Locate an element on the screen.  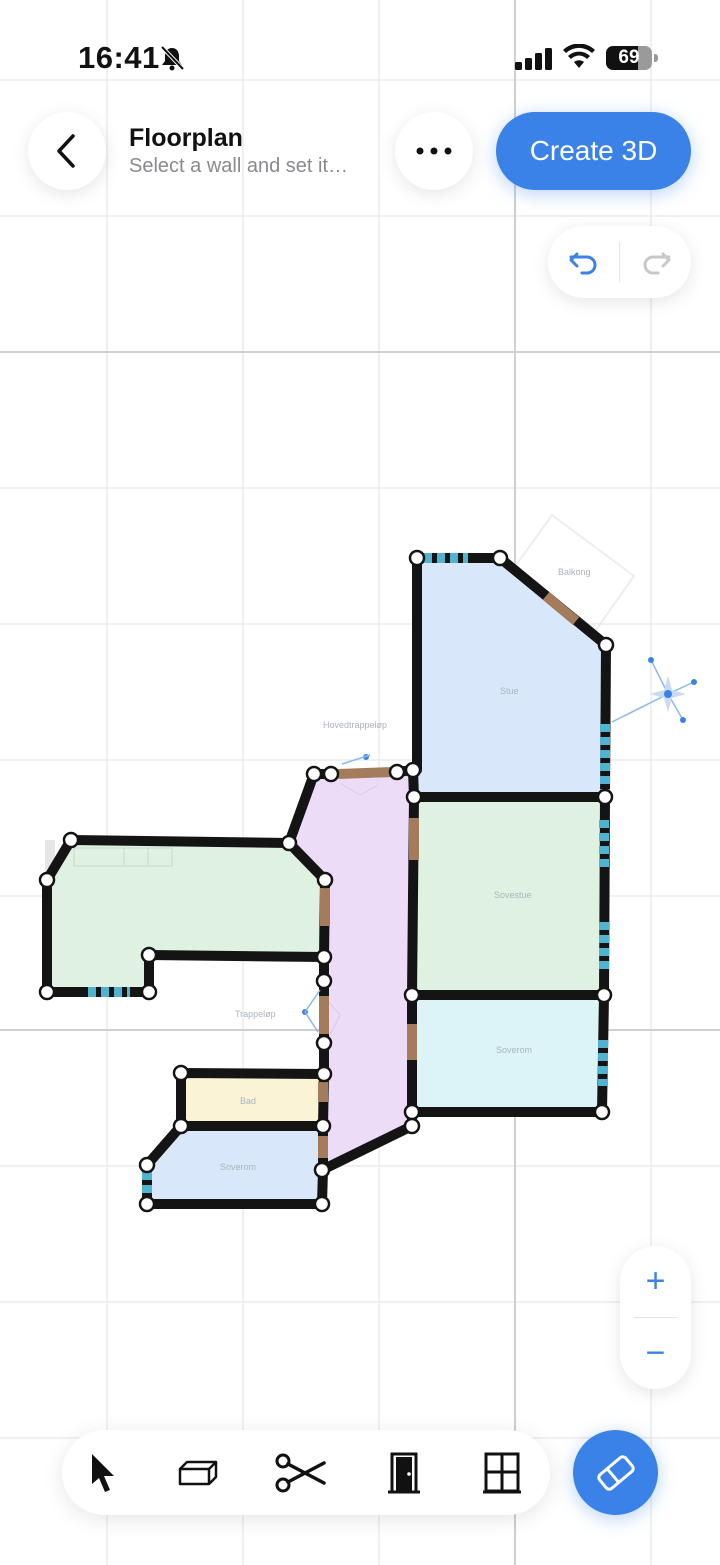
battery-level: 69 is located at coordinates (629, 57).